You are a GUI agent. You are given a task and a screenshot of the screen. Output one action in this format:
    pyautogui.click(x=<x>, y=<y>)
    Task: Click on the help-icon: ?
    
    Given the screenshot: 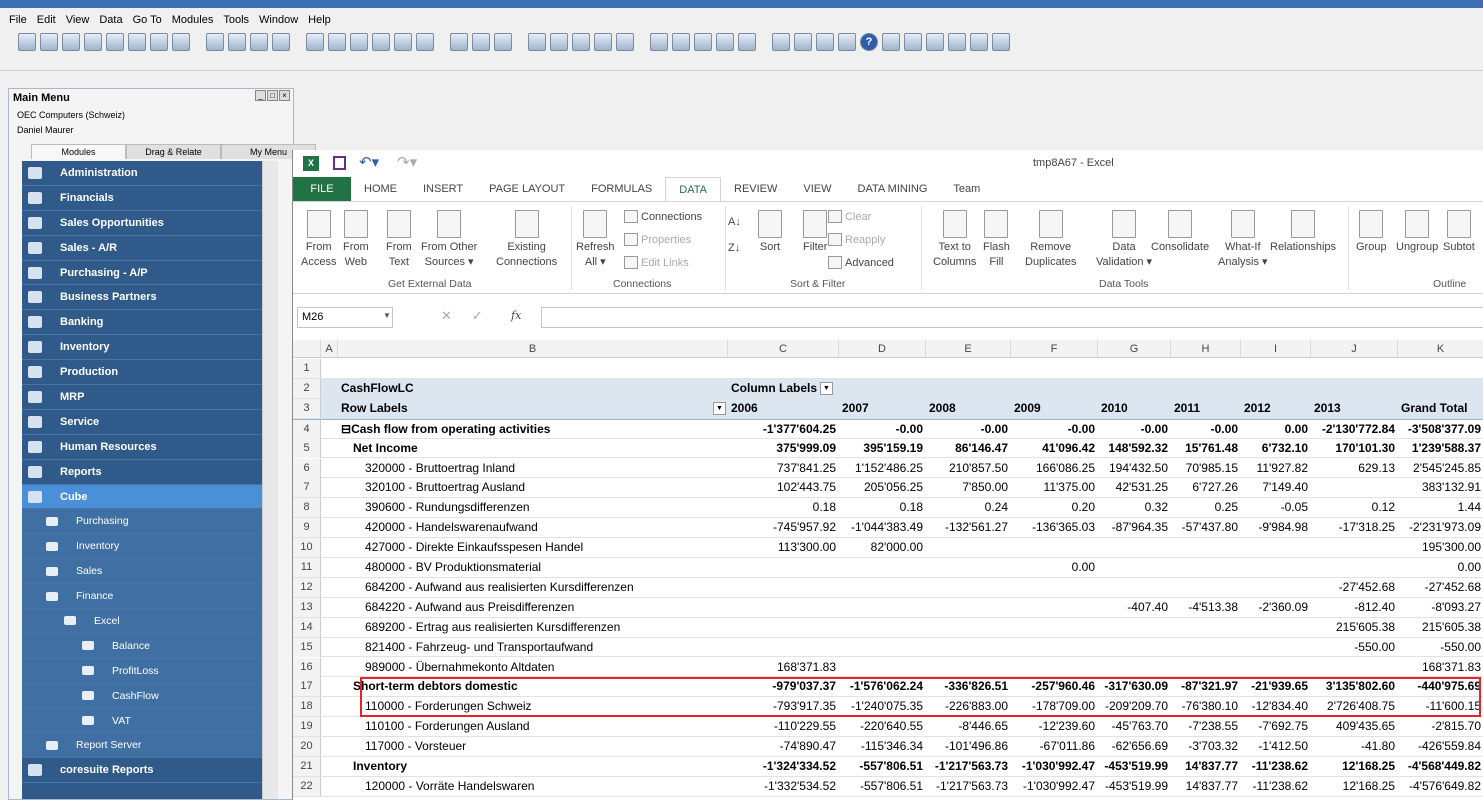 What is the action you would take?
    pyautogui.click(x=869, y=42)
    